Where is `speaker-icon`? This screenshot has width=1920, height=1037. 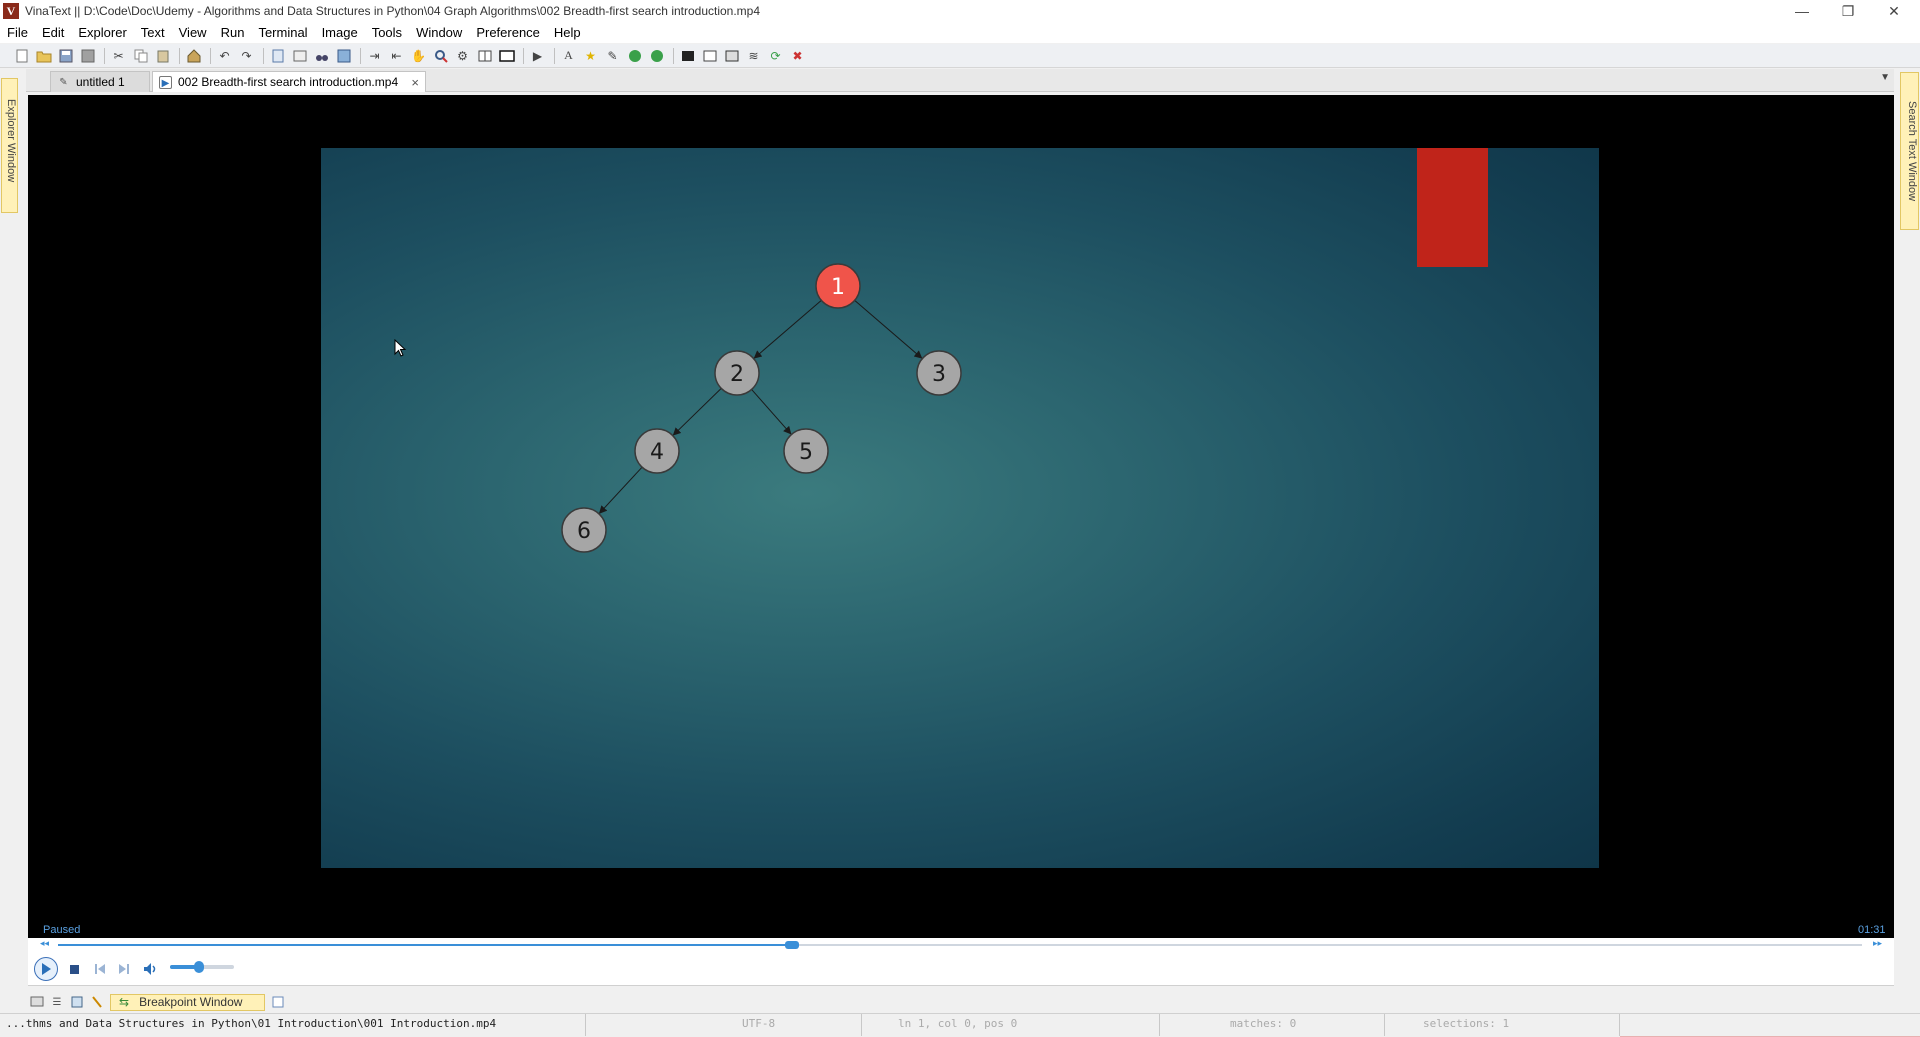 speaker-icon is located at coordinates (150, 969).